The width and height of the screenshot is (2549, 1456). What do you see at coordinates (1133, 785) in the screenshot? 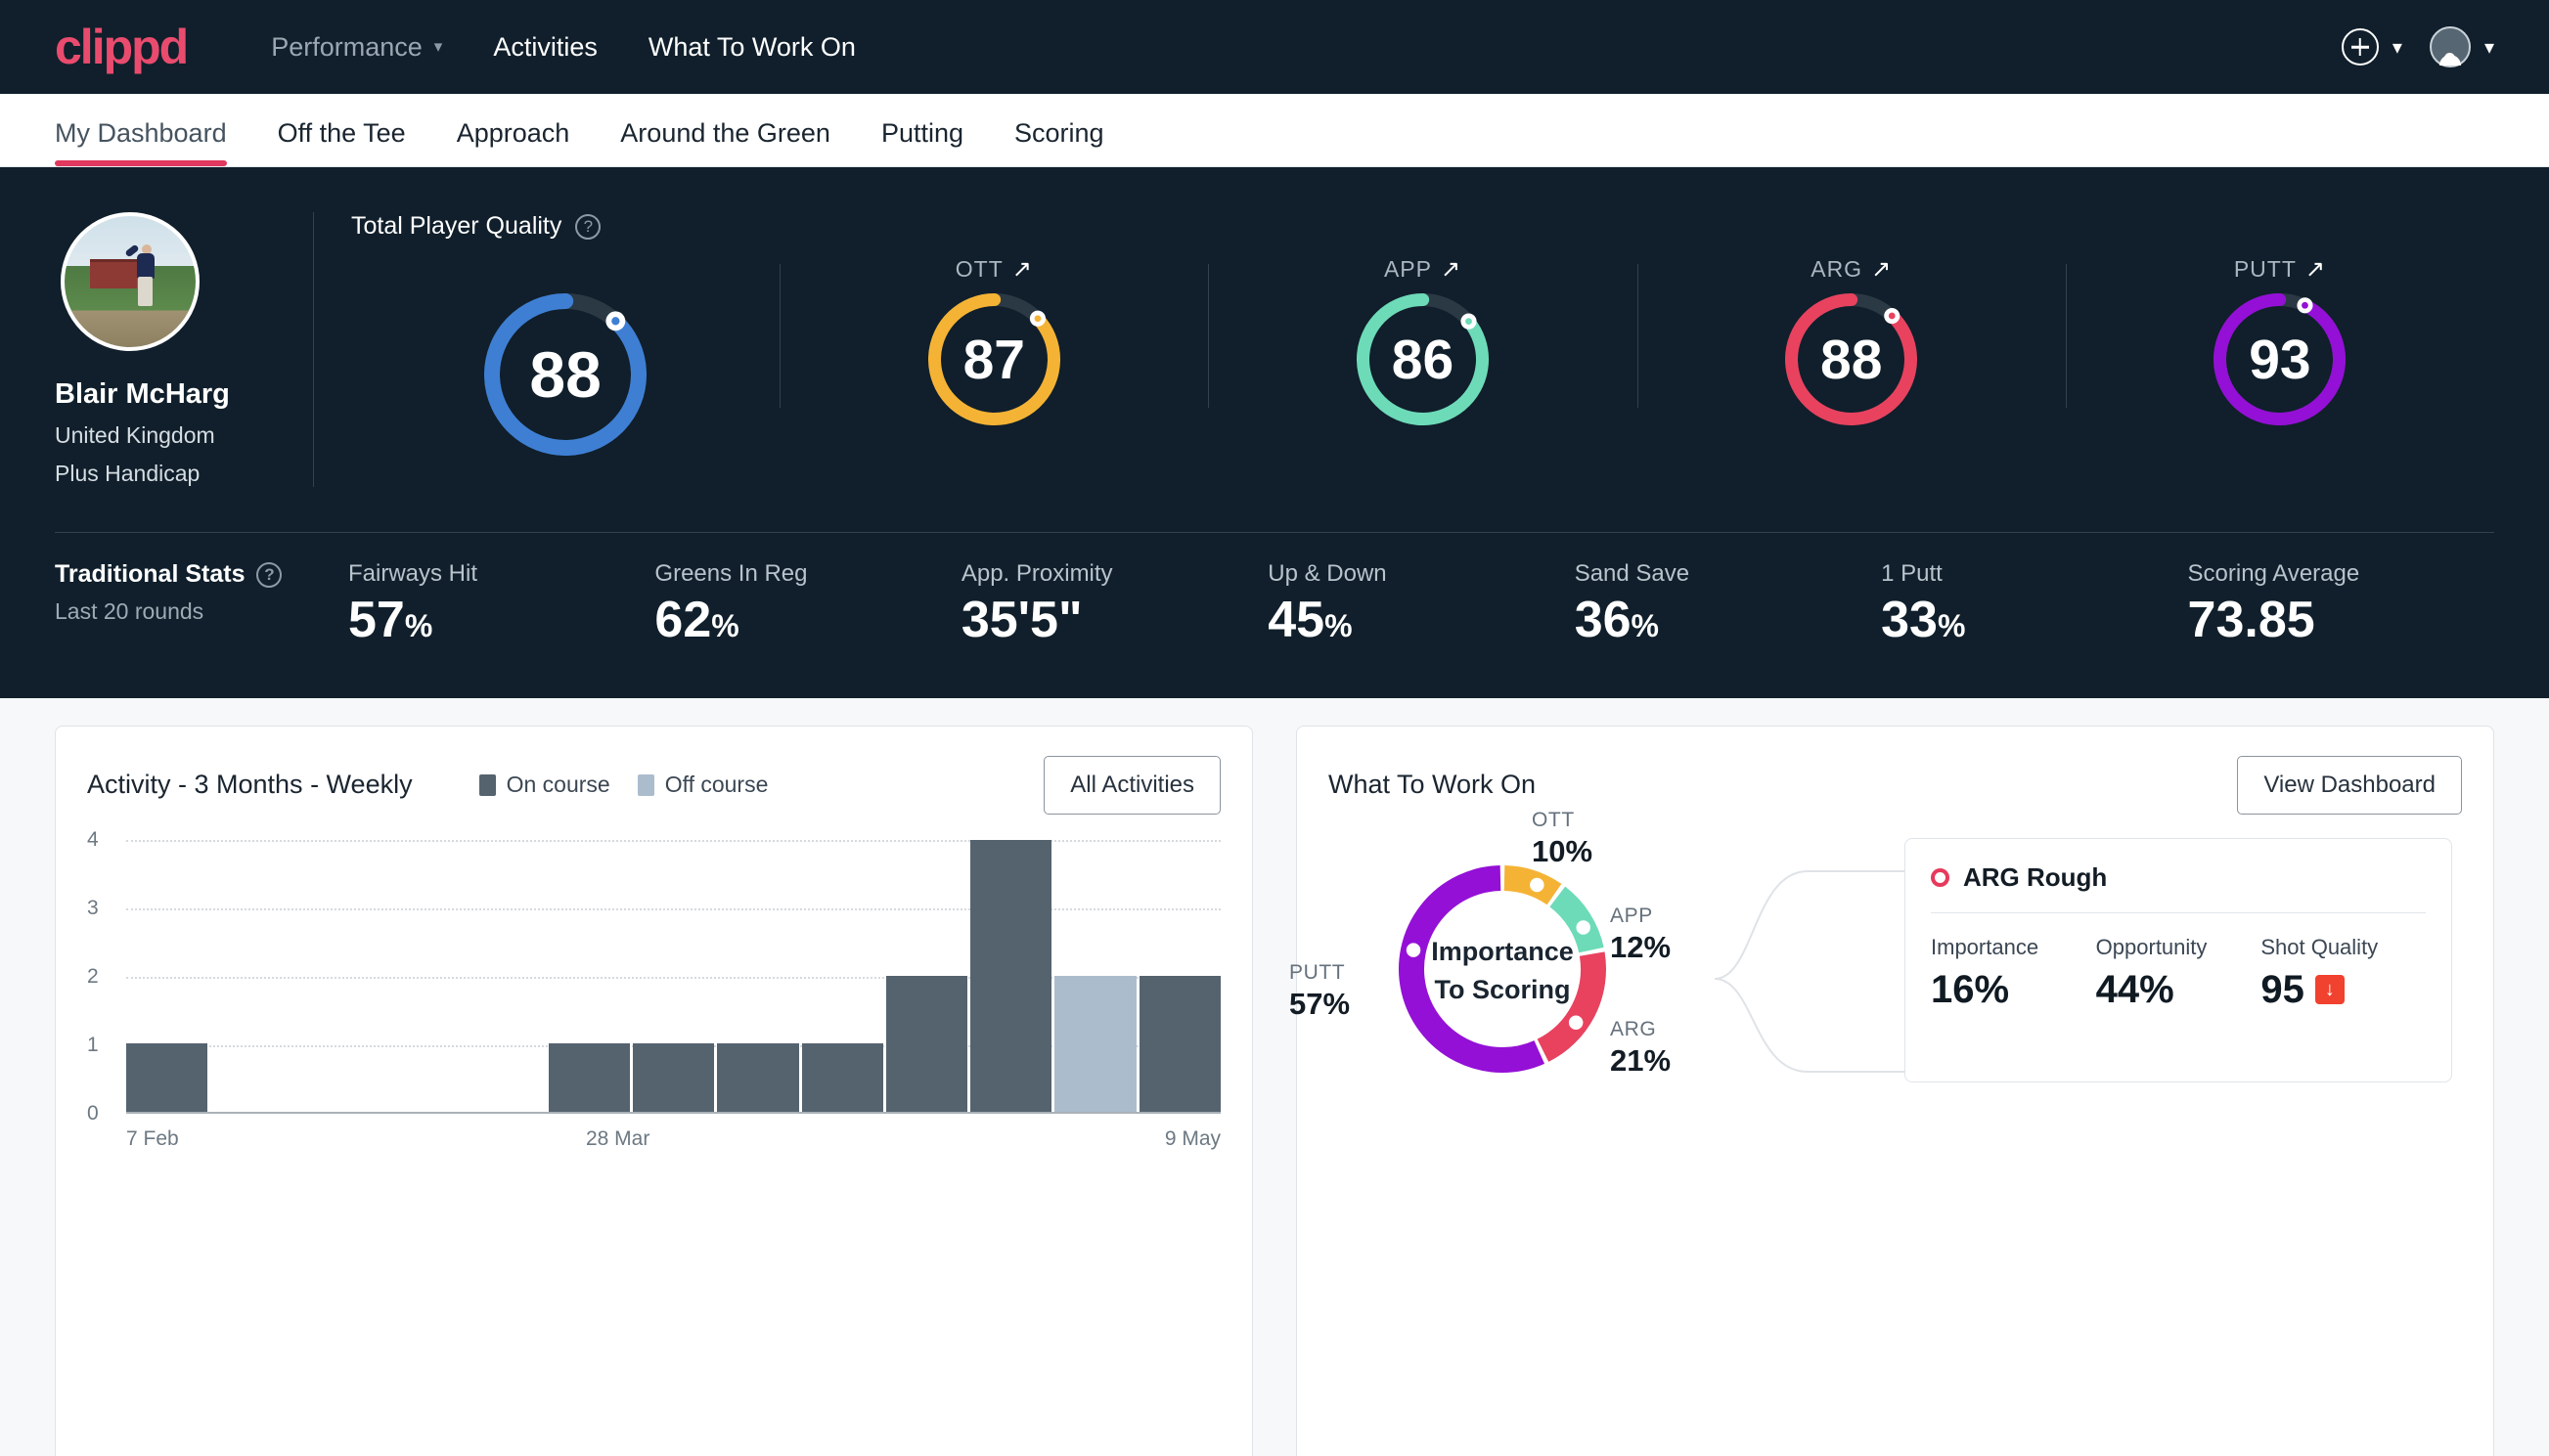
I see `all-activities-button: All Activities` at bounding box center [1133, 785].